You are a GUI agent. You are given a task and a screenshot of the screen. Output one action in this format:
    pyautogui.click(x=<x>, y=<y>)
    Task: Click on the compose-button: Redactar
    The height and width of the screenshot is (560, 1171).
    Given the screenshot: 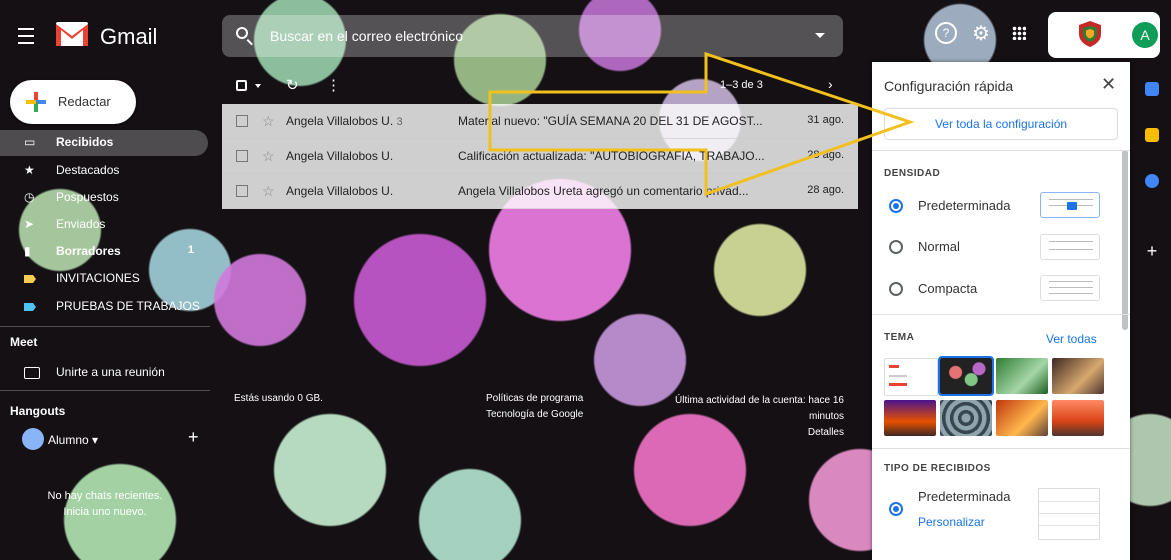 What is the action you would take?
    pyautogui.click(x=73, y=102)
    